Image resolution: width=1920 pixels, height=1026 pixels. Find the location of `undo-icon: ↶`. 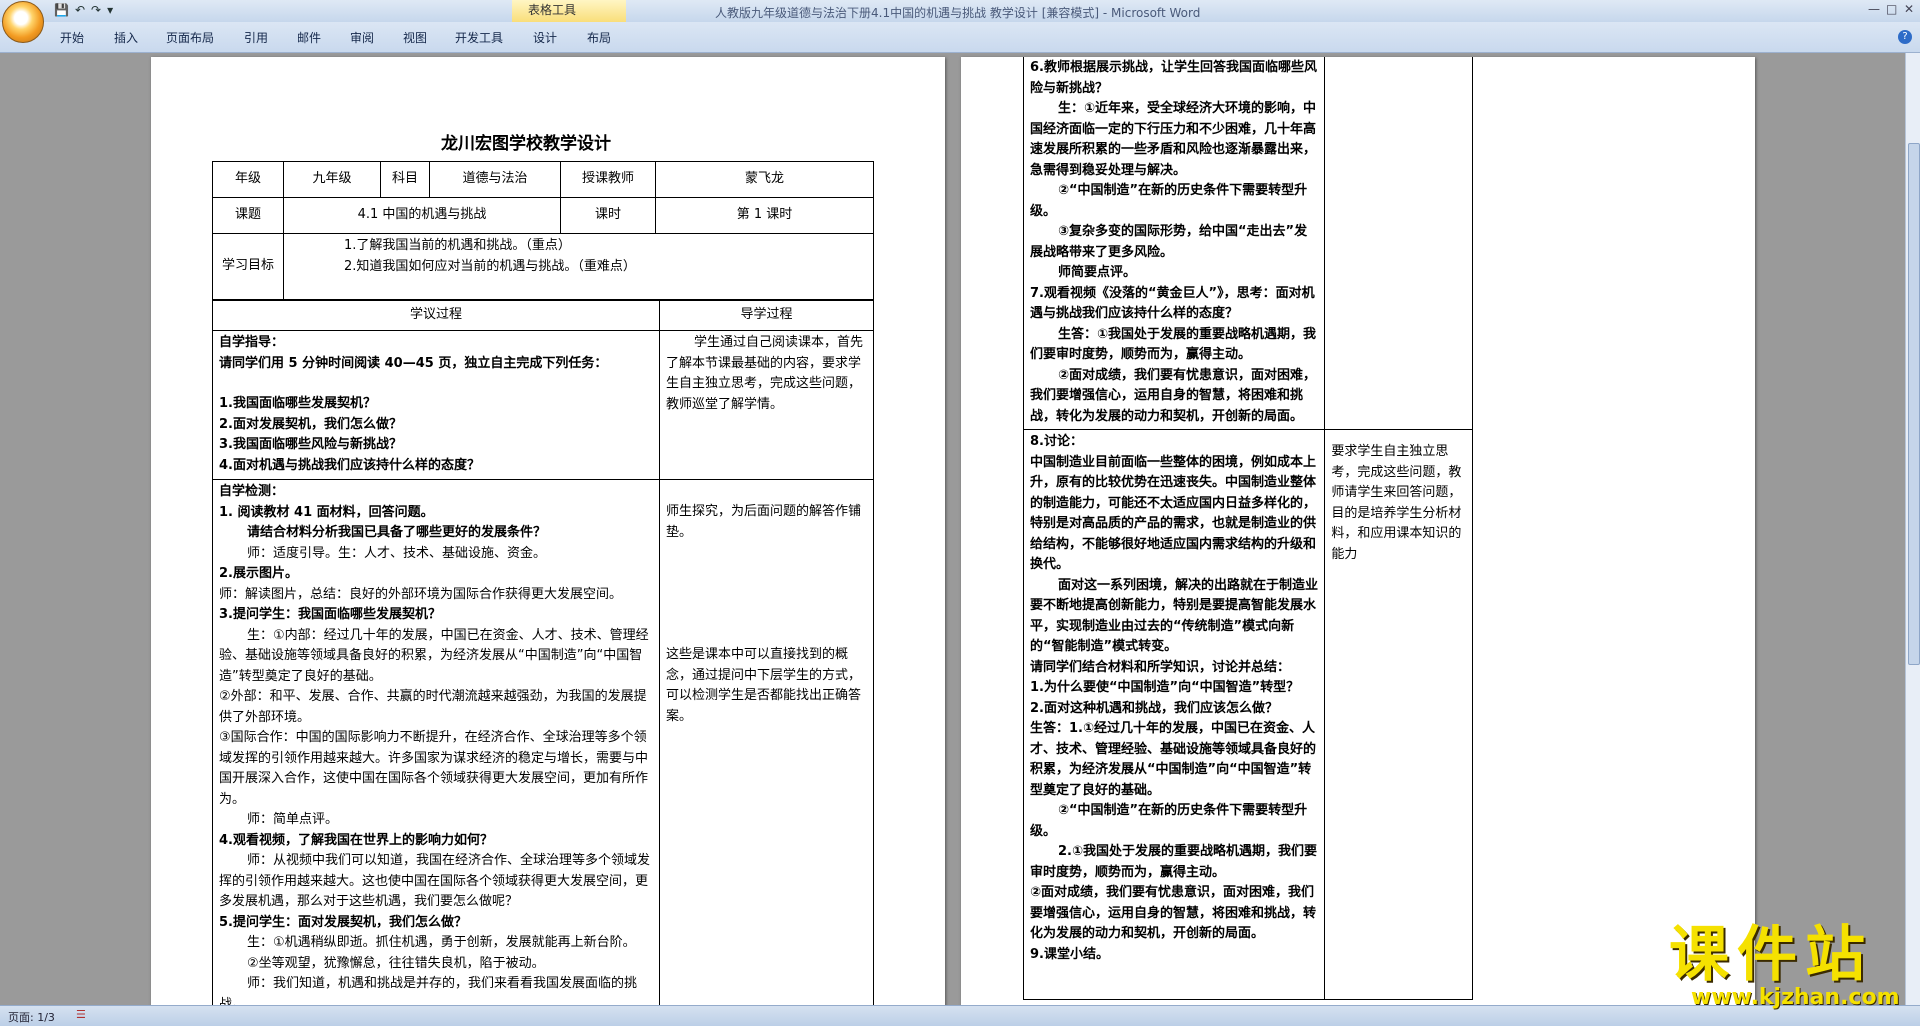

undo-icon: ↶ is located at coordinates (80, 10).